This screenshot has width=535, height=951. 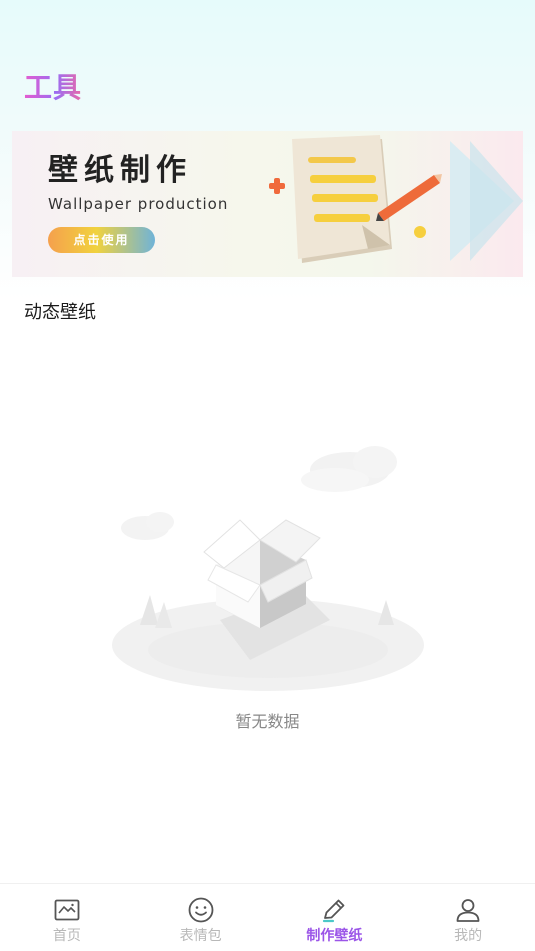 What do you see at coordinates (468, 910) in the screenshot?
I see `user-icon` at bounding box center [468, 910].